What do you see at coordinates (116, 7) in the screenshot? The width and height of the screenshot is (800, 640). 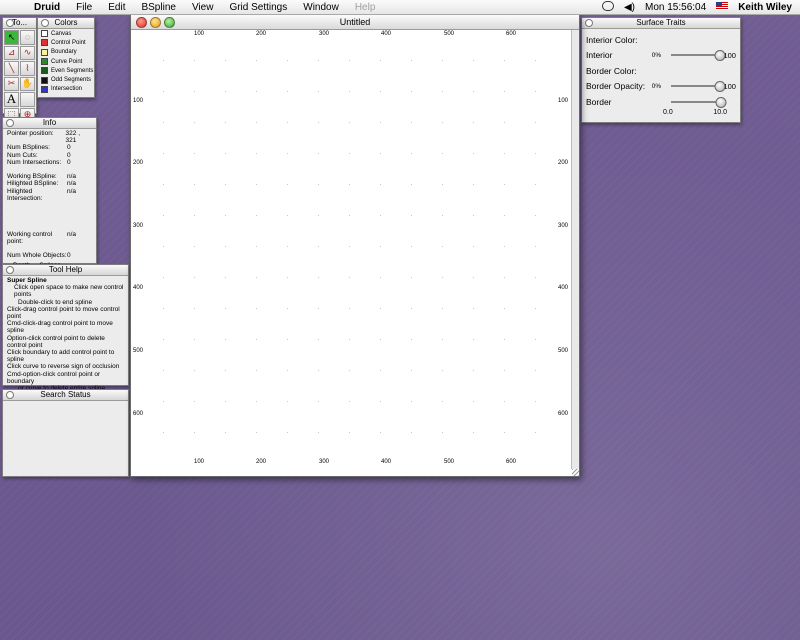 I see `menu-edit: Edit` at bounding box center [116, 7].